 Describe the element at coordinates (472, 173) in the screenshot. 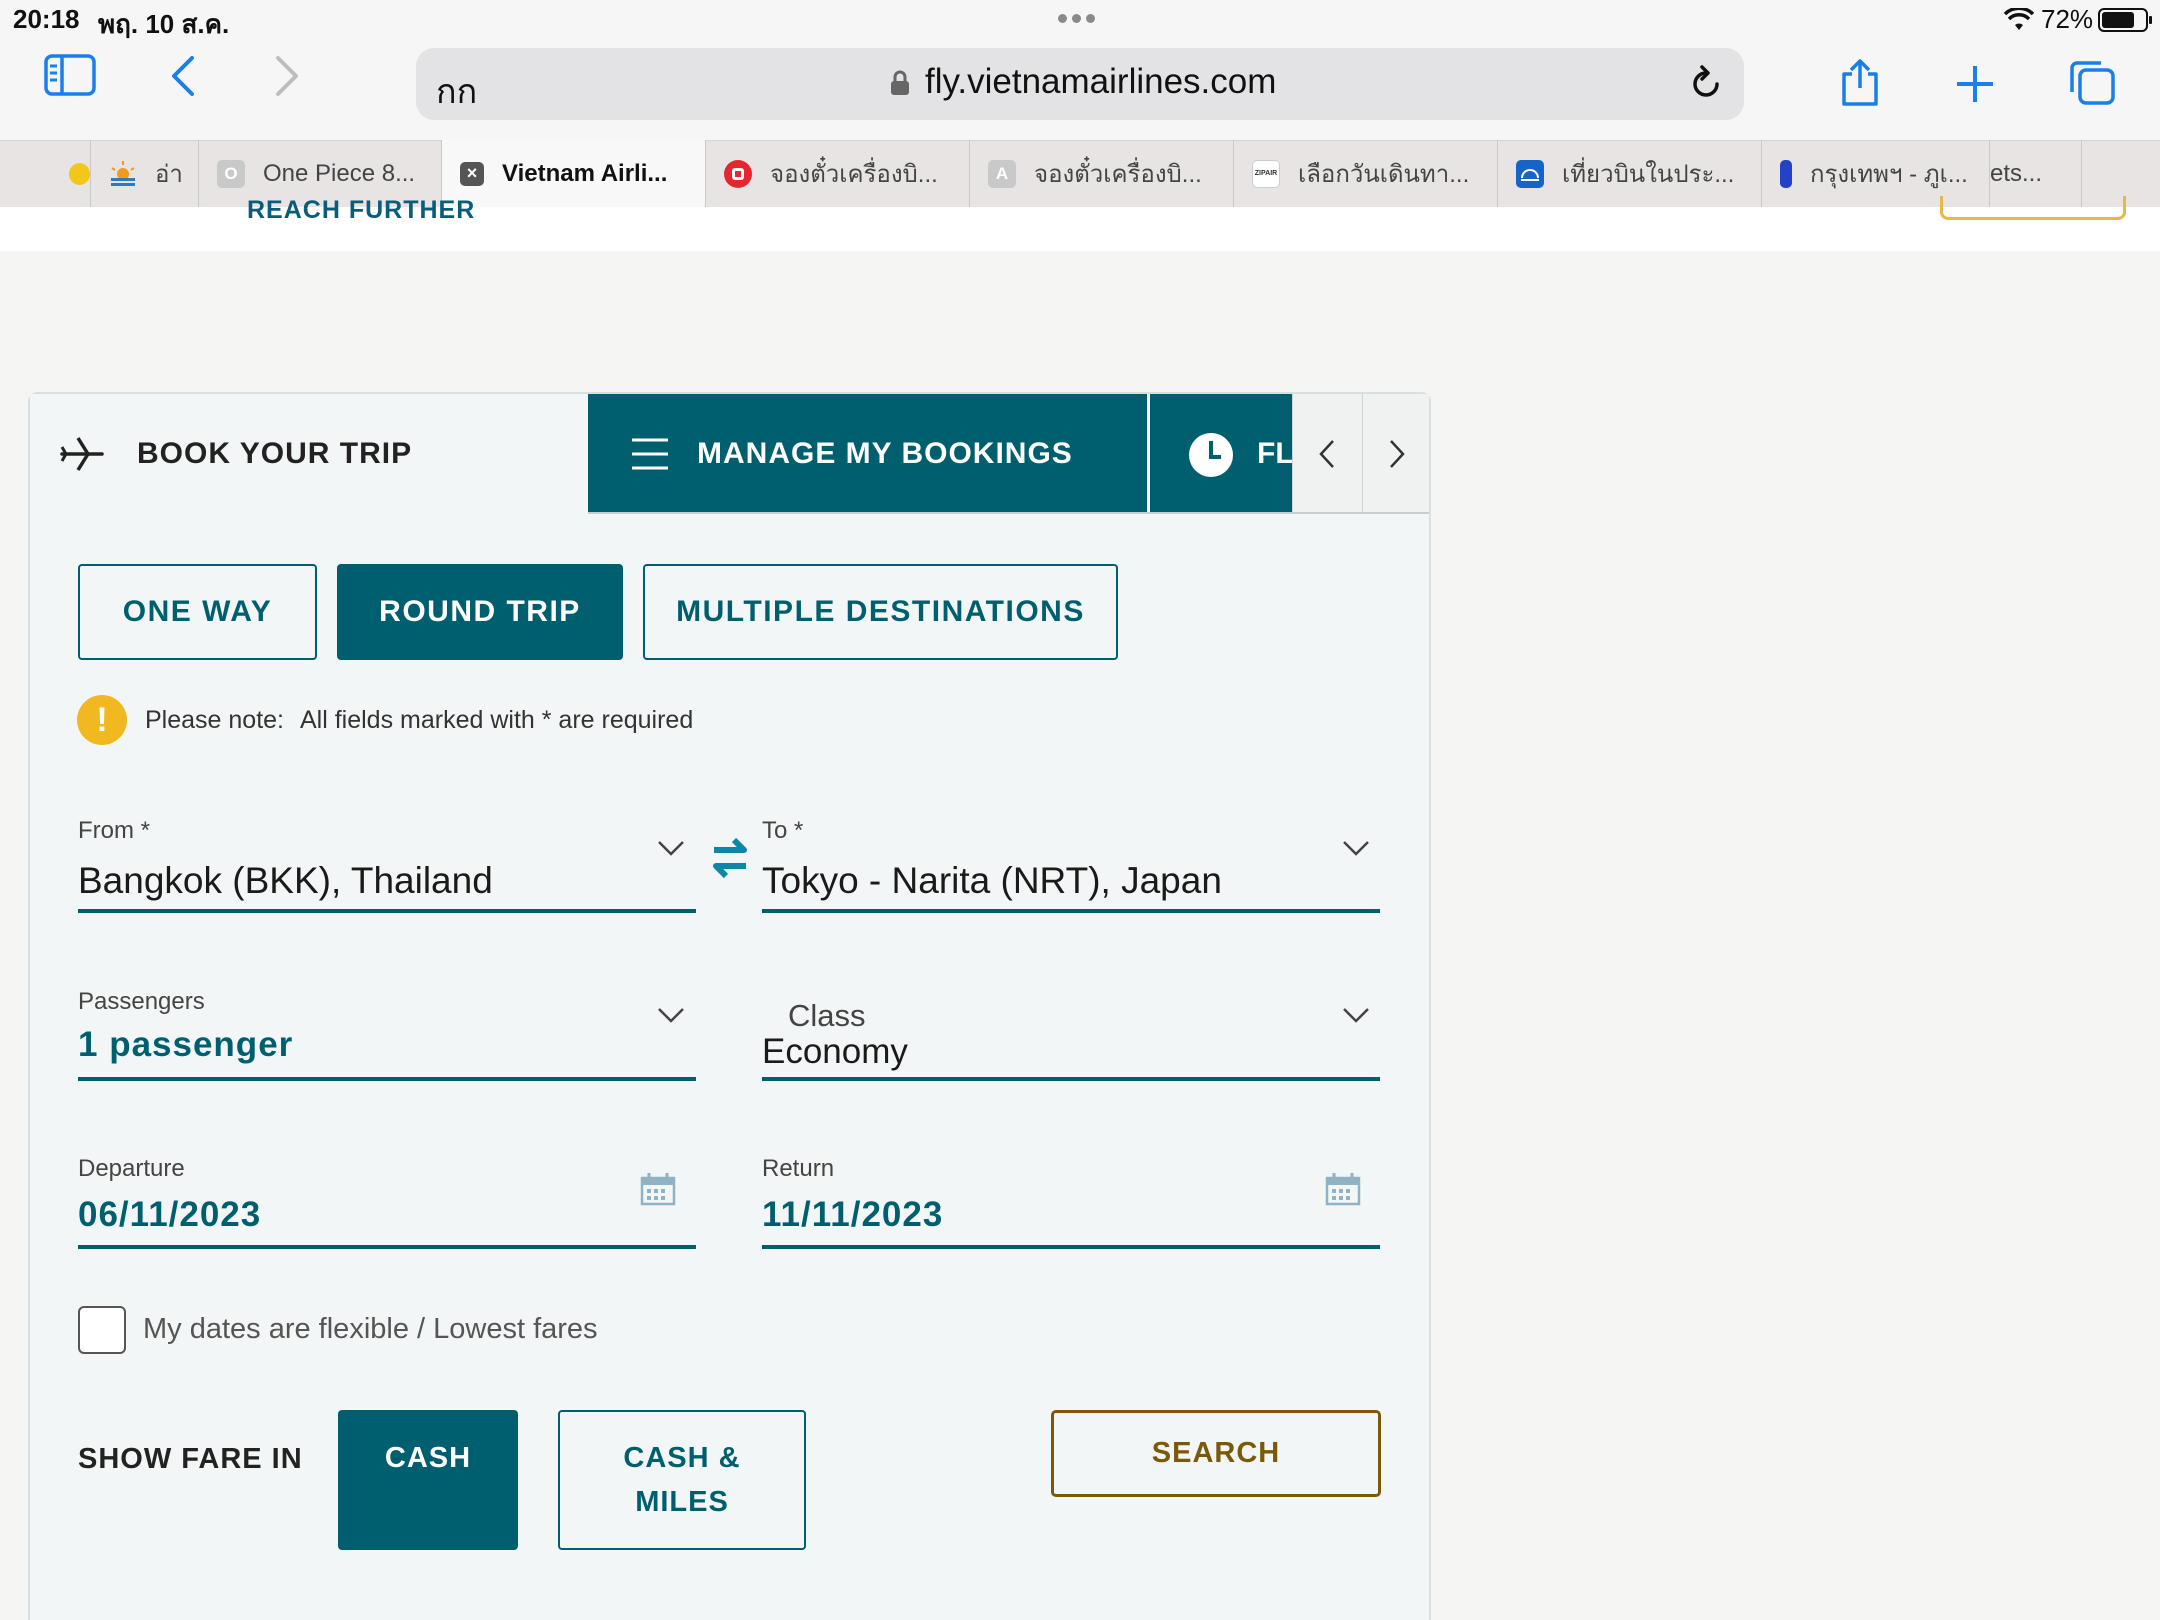

I see `close-tab-icon: ×` at that location.